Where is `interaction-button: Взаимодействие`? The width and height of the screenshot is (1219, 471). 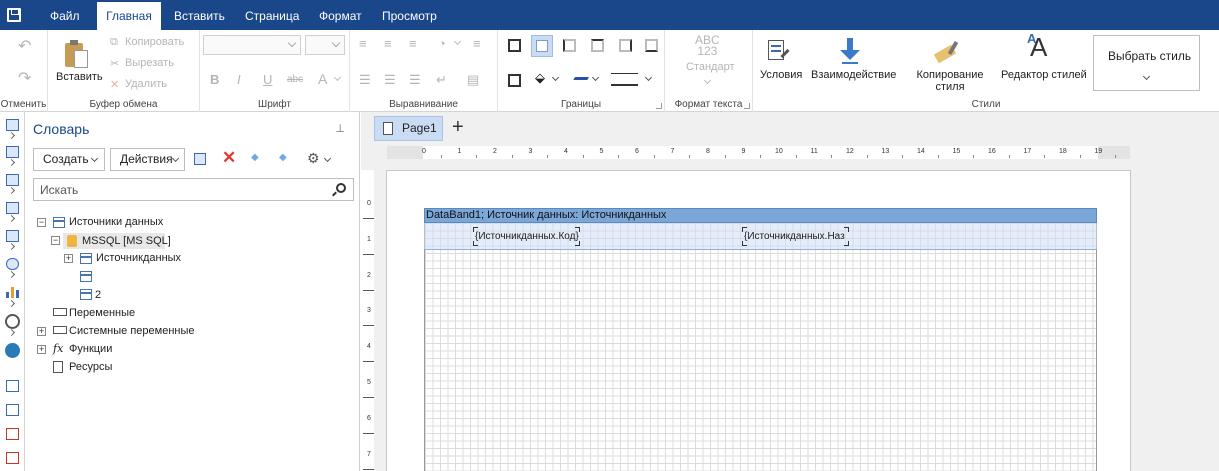
interaction-button: Взаимодействие is located at coordinates (853, 75).